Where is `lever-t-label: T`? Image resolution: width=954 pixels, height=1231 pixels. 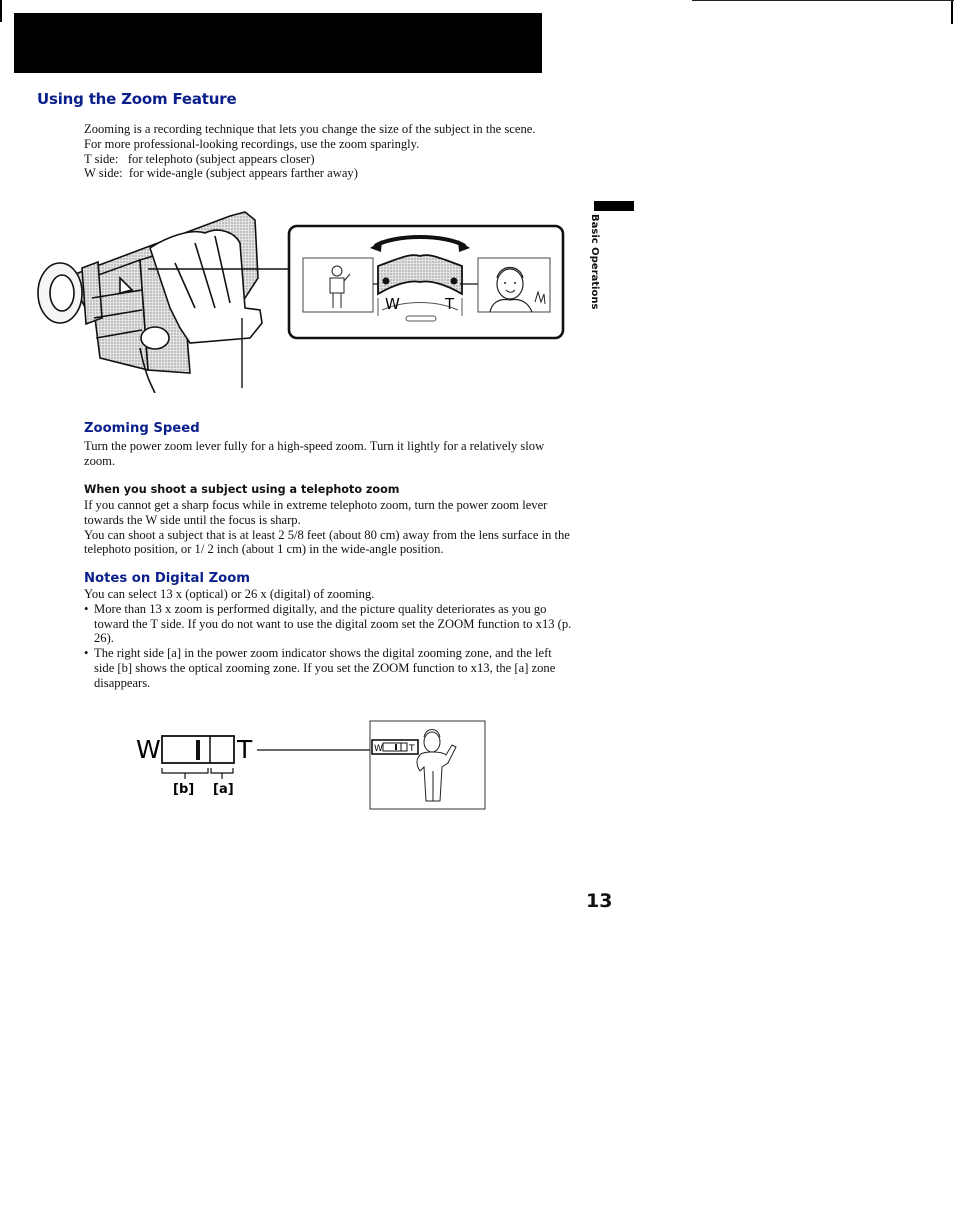 lever-t-label: T is located at coordinates (449, 304).